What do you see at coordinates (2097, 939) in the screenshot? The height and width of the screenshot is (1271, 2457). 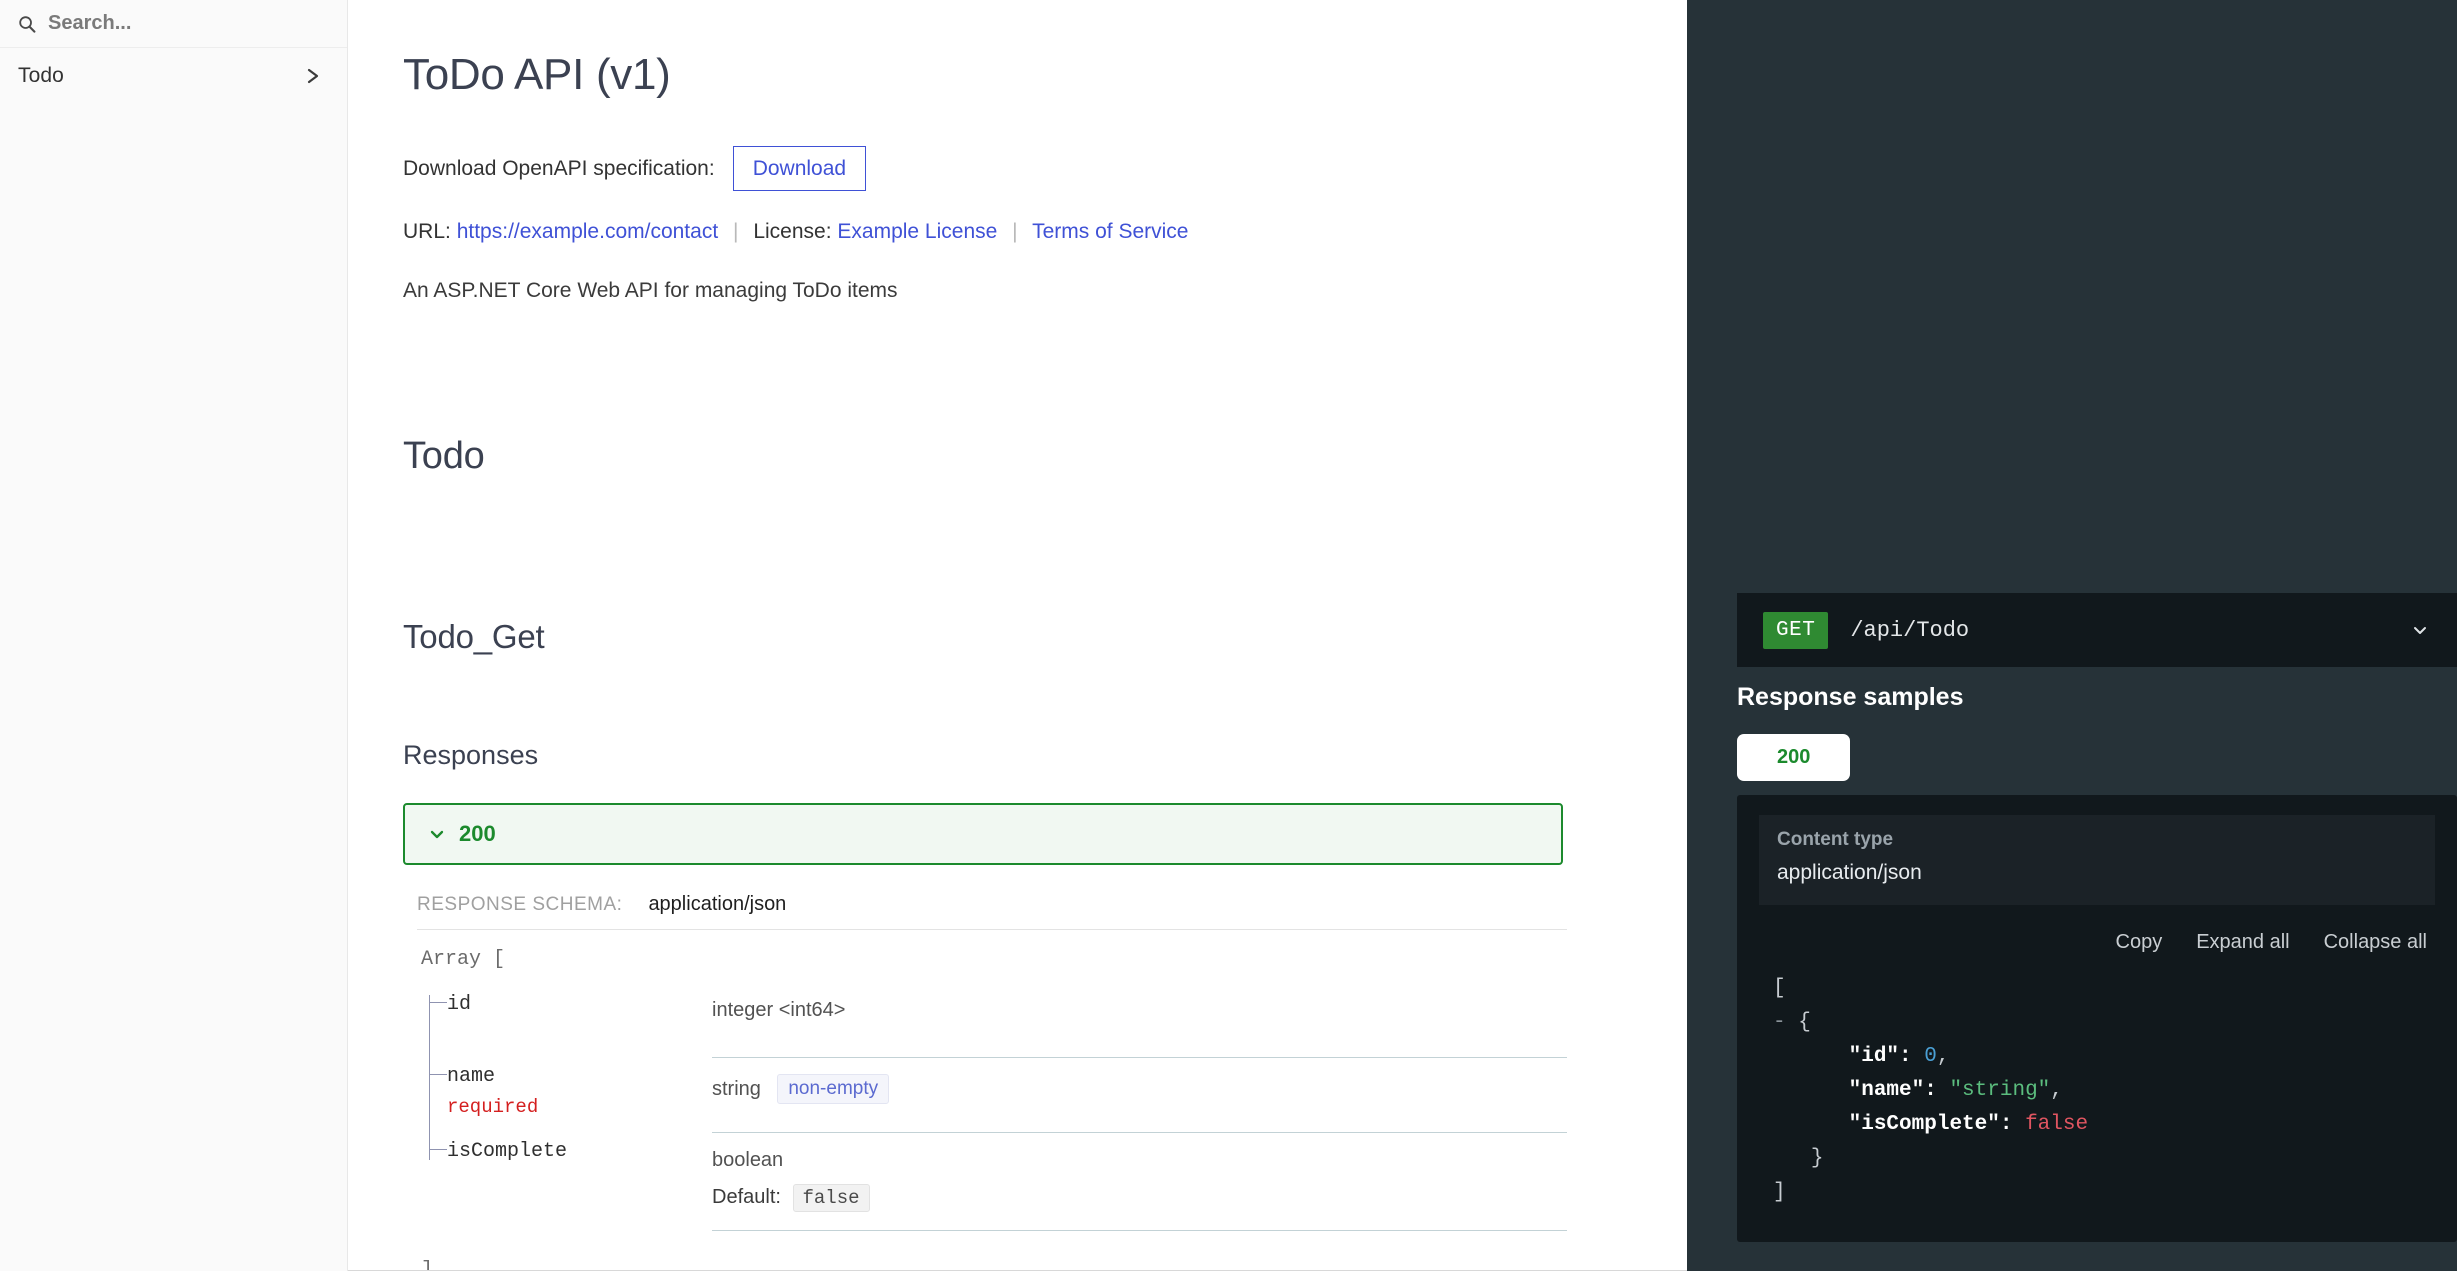 I see `sample-actions: Copy Expand all Collapse all` at bounding box center [2097, 939].